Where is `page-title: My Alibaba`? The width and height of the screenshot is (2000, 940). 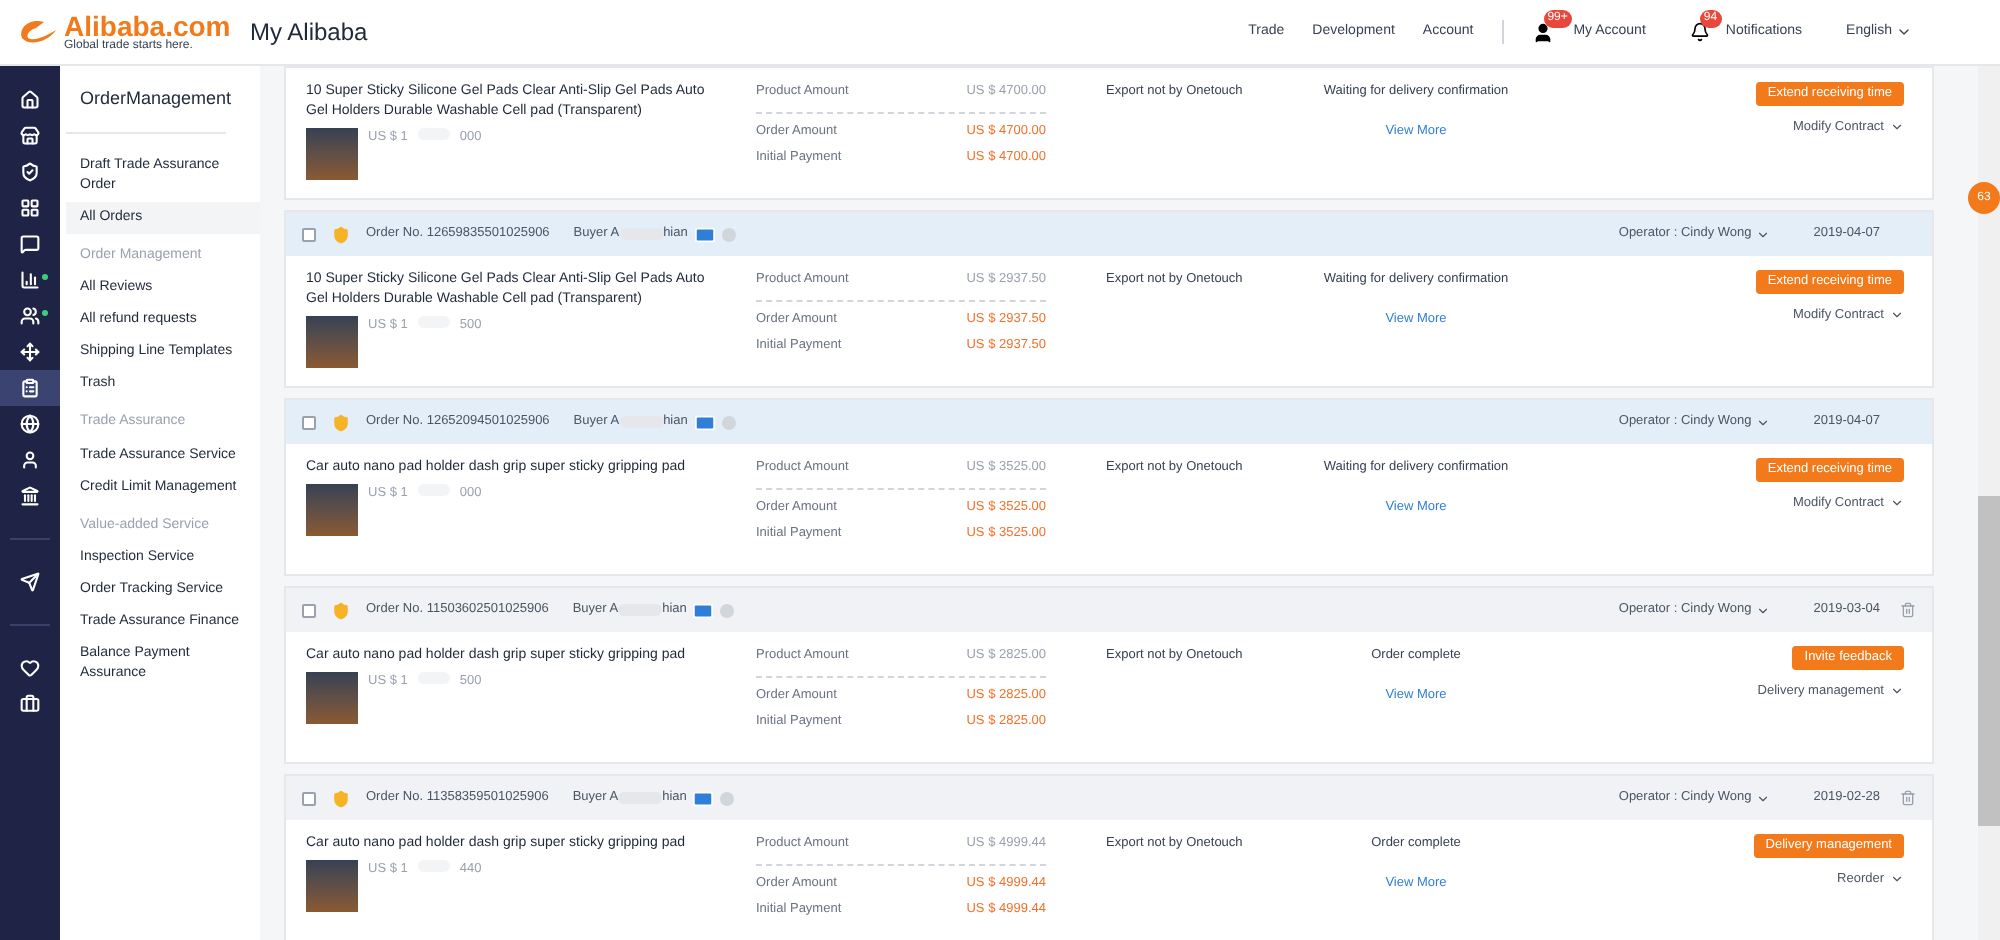
page-title: My Alibaba is located at coordinates (309, 33).